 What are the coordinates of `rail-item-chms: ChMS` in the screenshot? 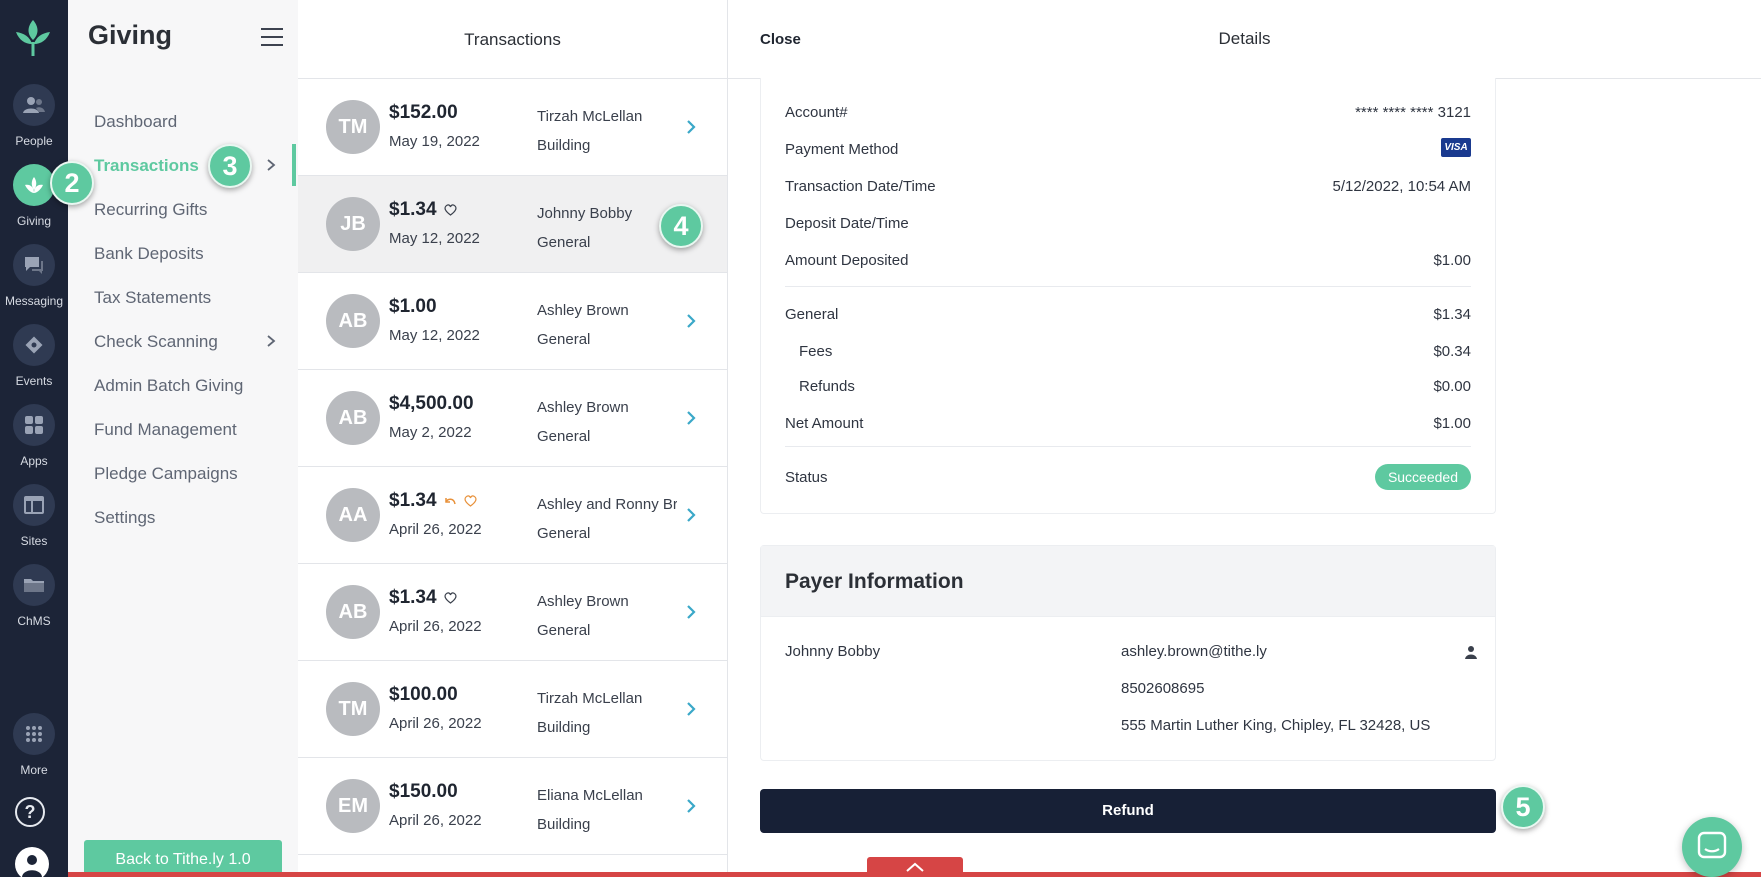 It's located at (34, 599).